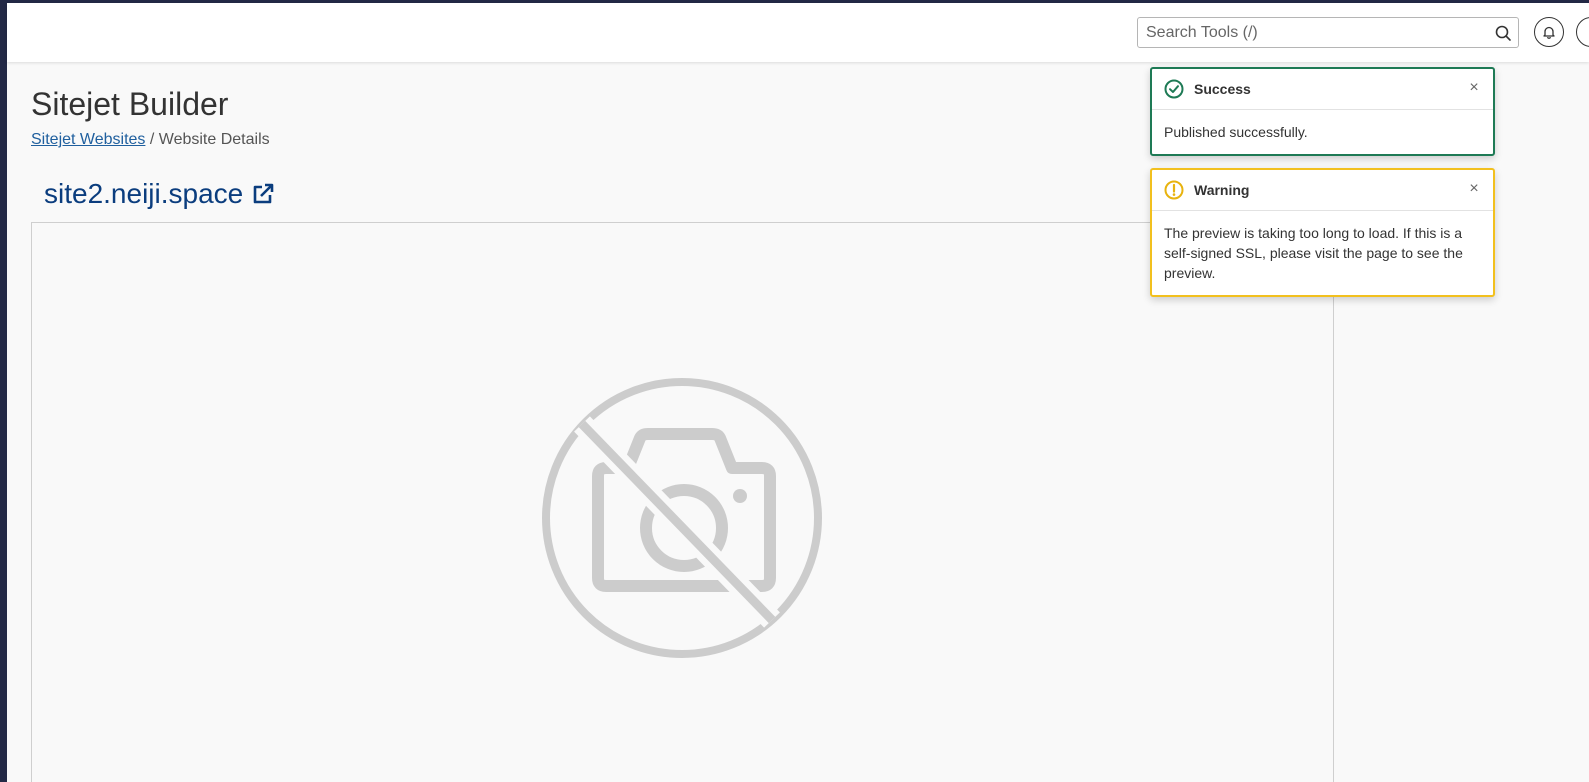 Image resolution: width=1589 pixels, height=782 pixels. I want to click on toast-warning-header: Warning ×, so click(1322, 190).